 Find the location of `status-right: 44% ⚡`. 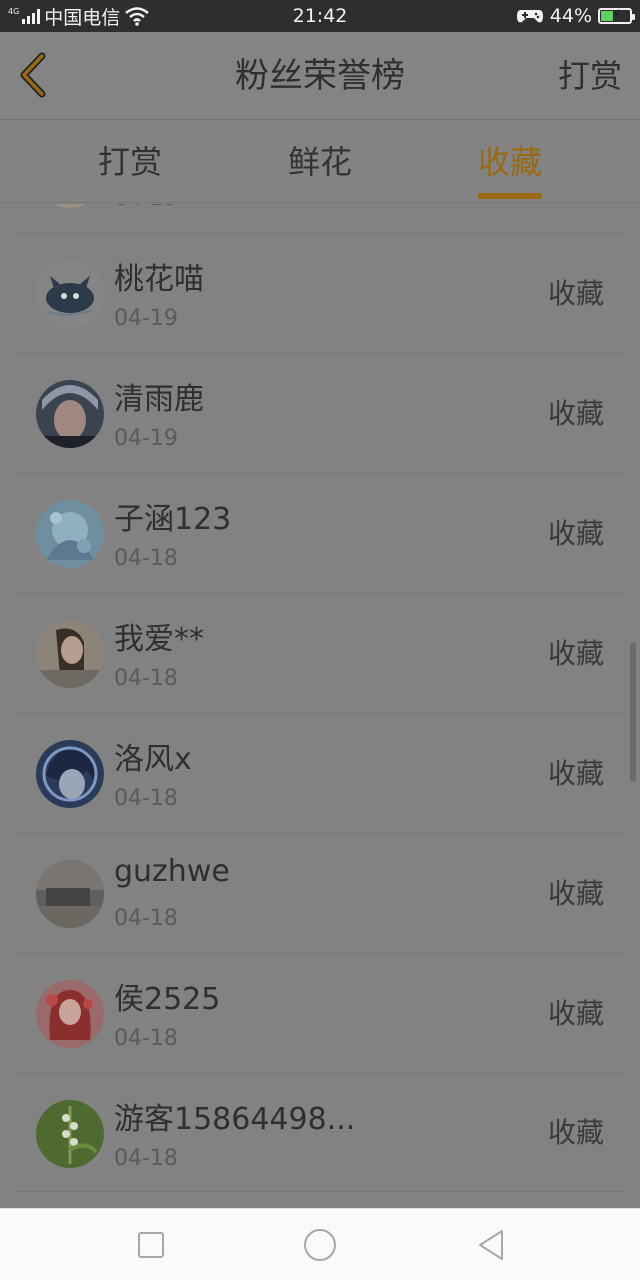

status-right: 44% ⚡ is located at coordinates (575, 16).